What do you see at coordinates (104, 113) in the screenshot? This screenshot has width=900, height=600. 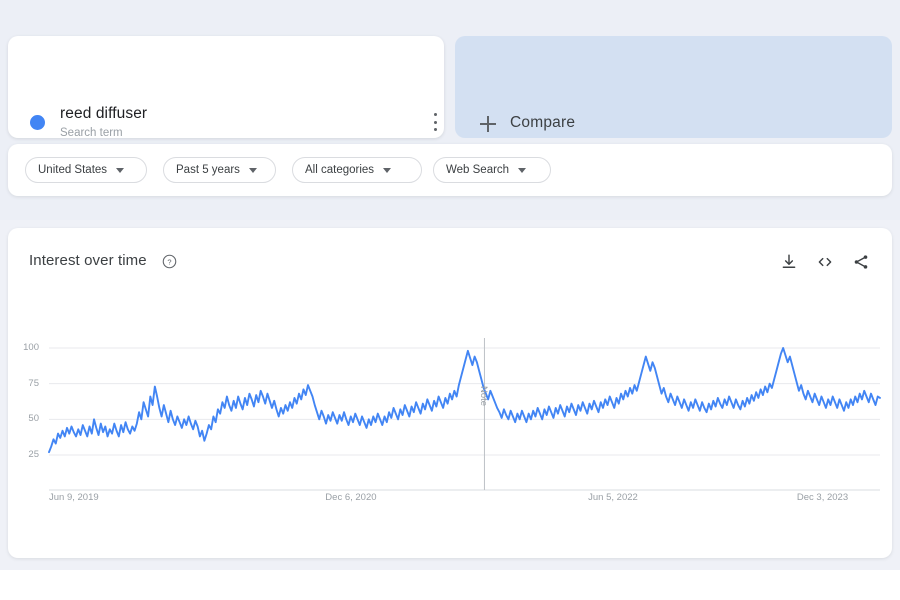 I see `search-term-label: reed diffuser` at bounding box center [104, 113].